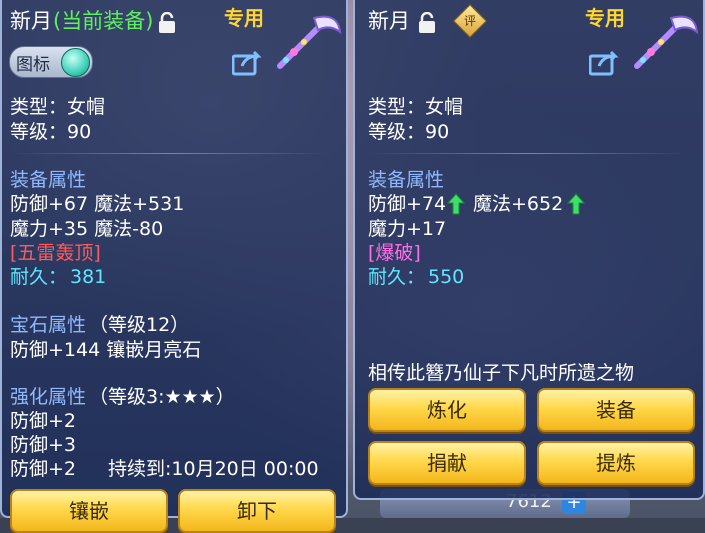 The image size is (705, 533). I want to click on gem-level: （等级12）, so click(139, 325).